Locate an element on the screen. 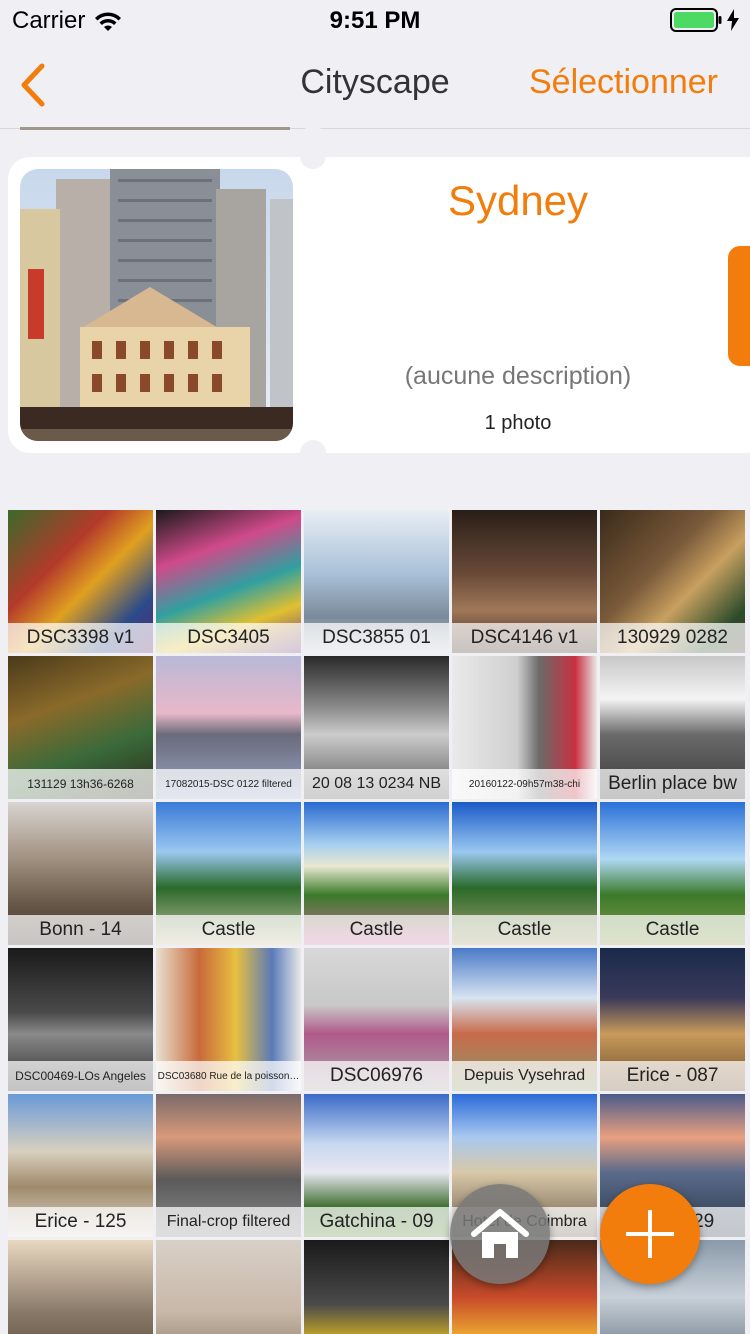 The width and height of the screenshot is (750, 1334). photo-tile: Depuis Vysehrad is located at coordinates (524, 1019).